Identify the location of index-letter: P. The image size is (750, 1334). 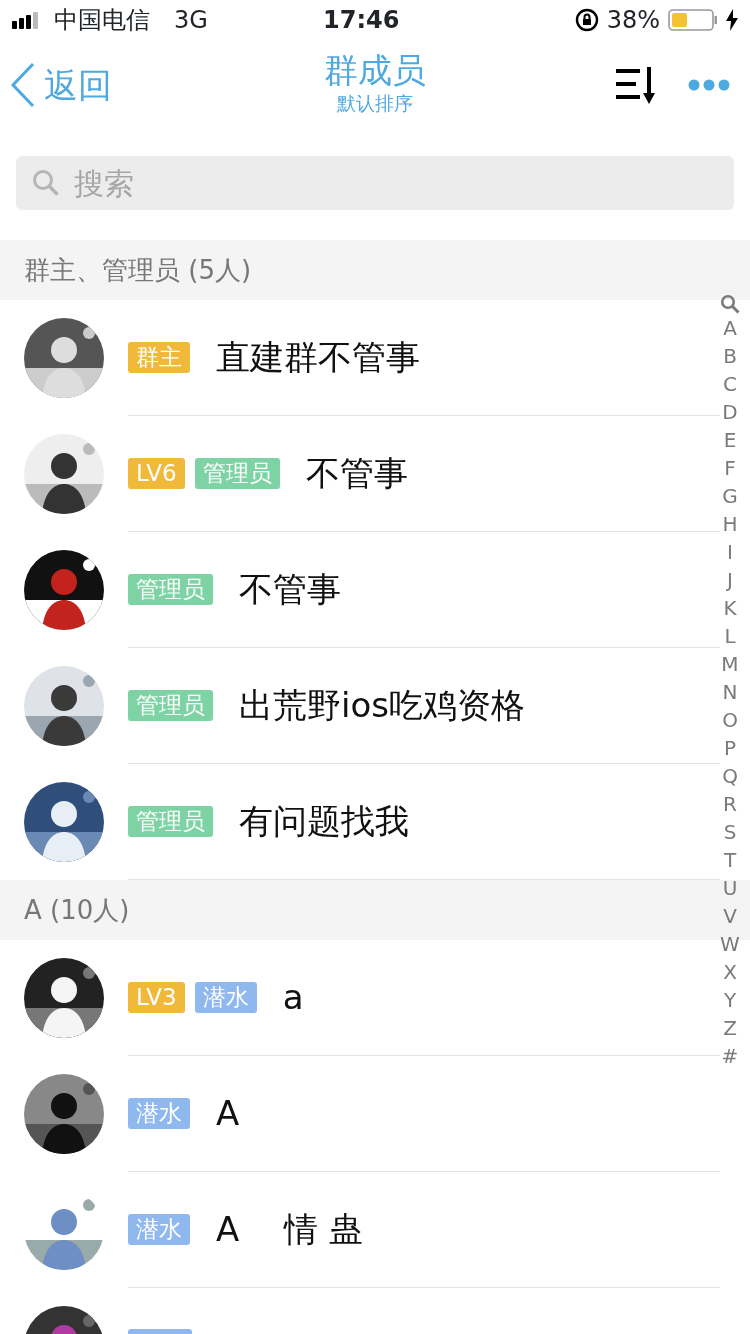
(730, 748).